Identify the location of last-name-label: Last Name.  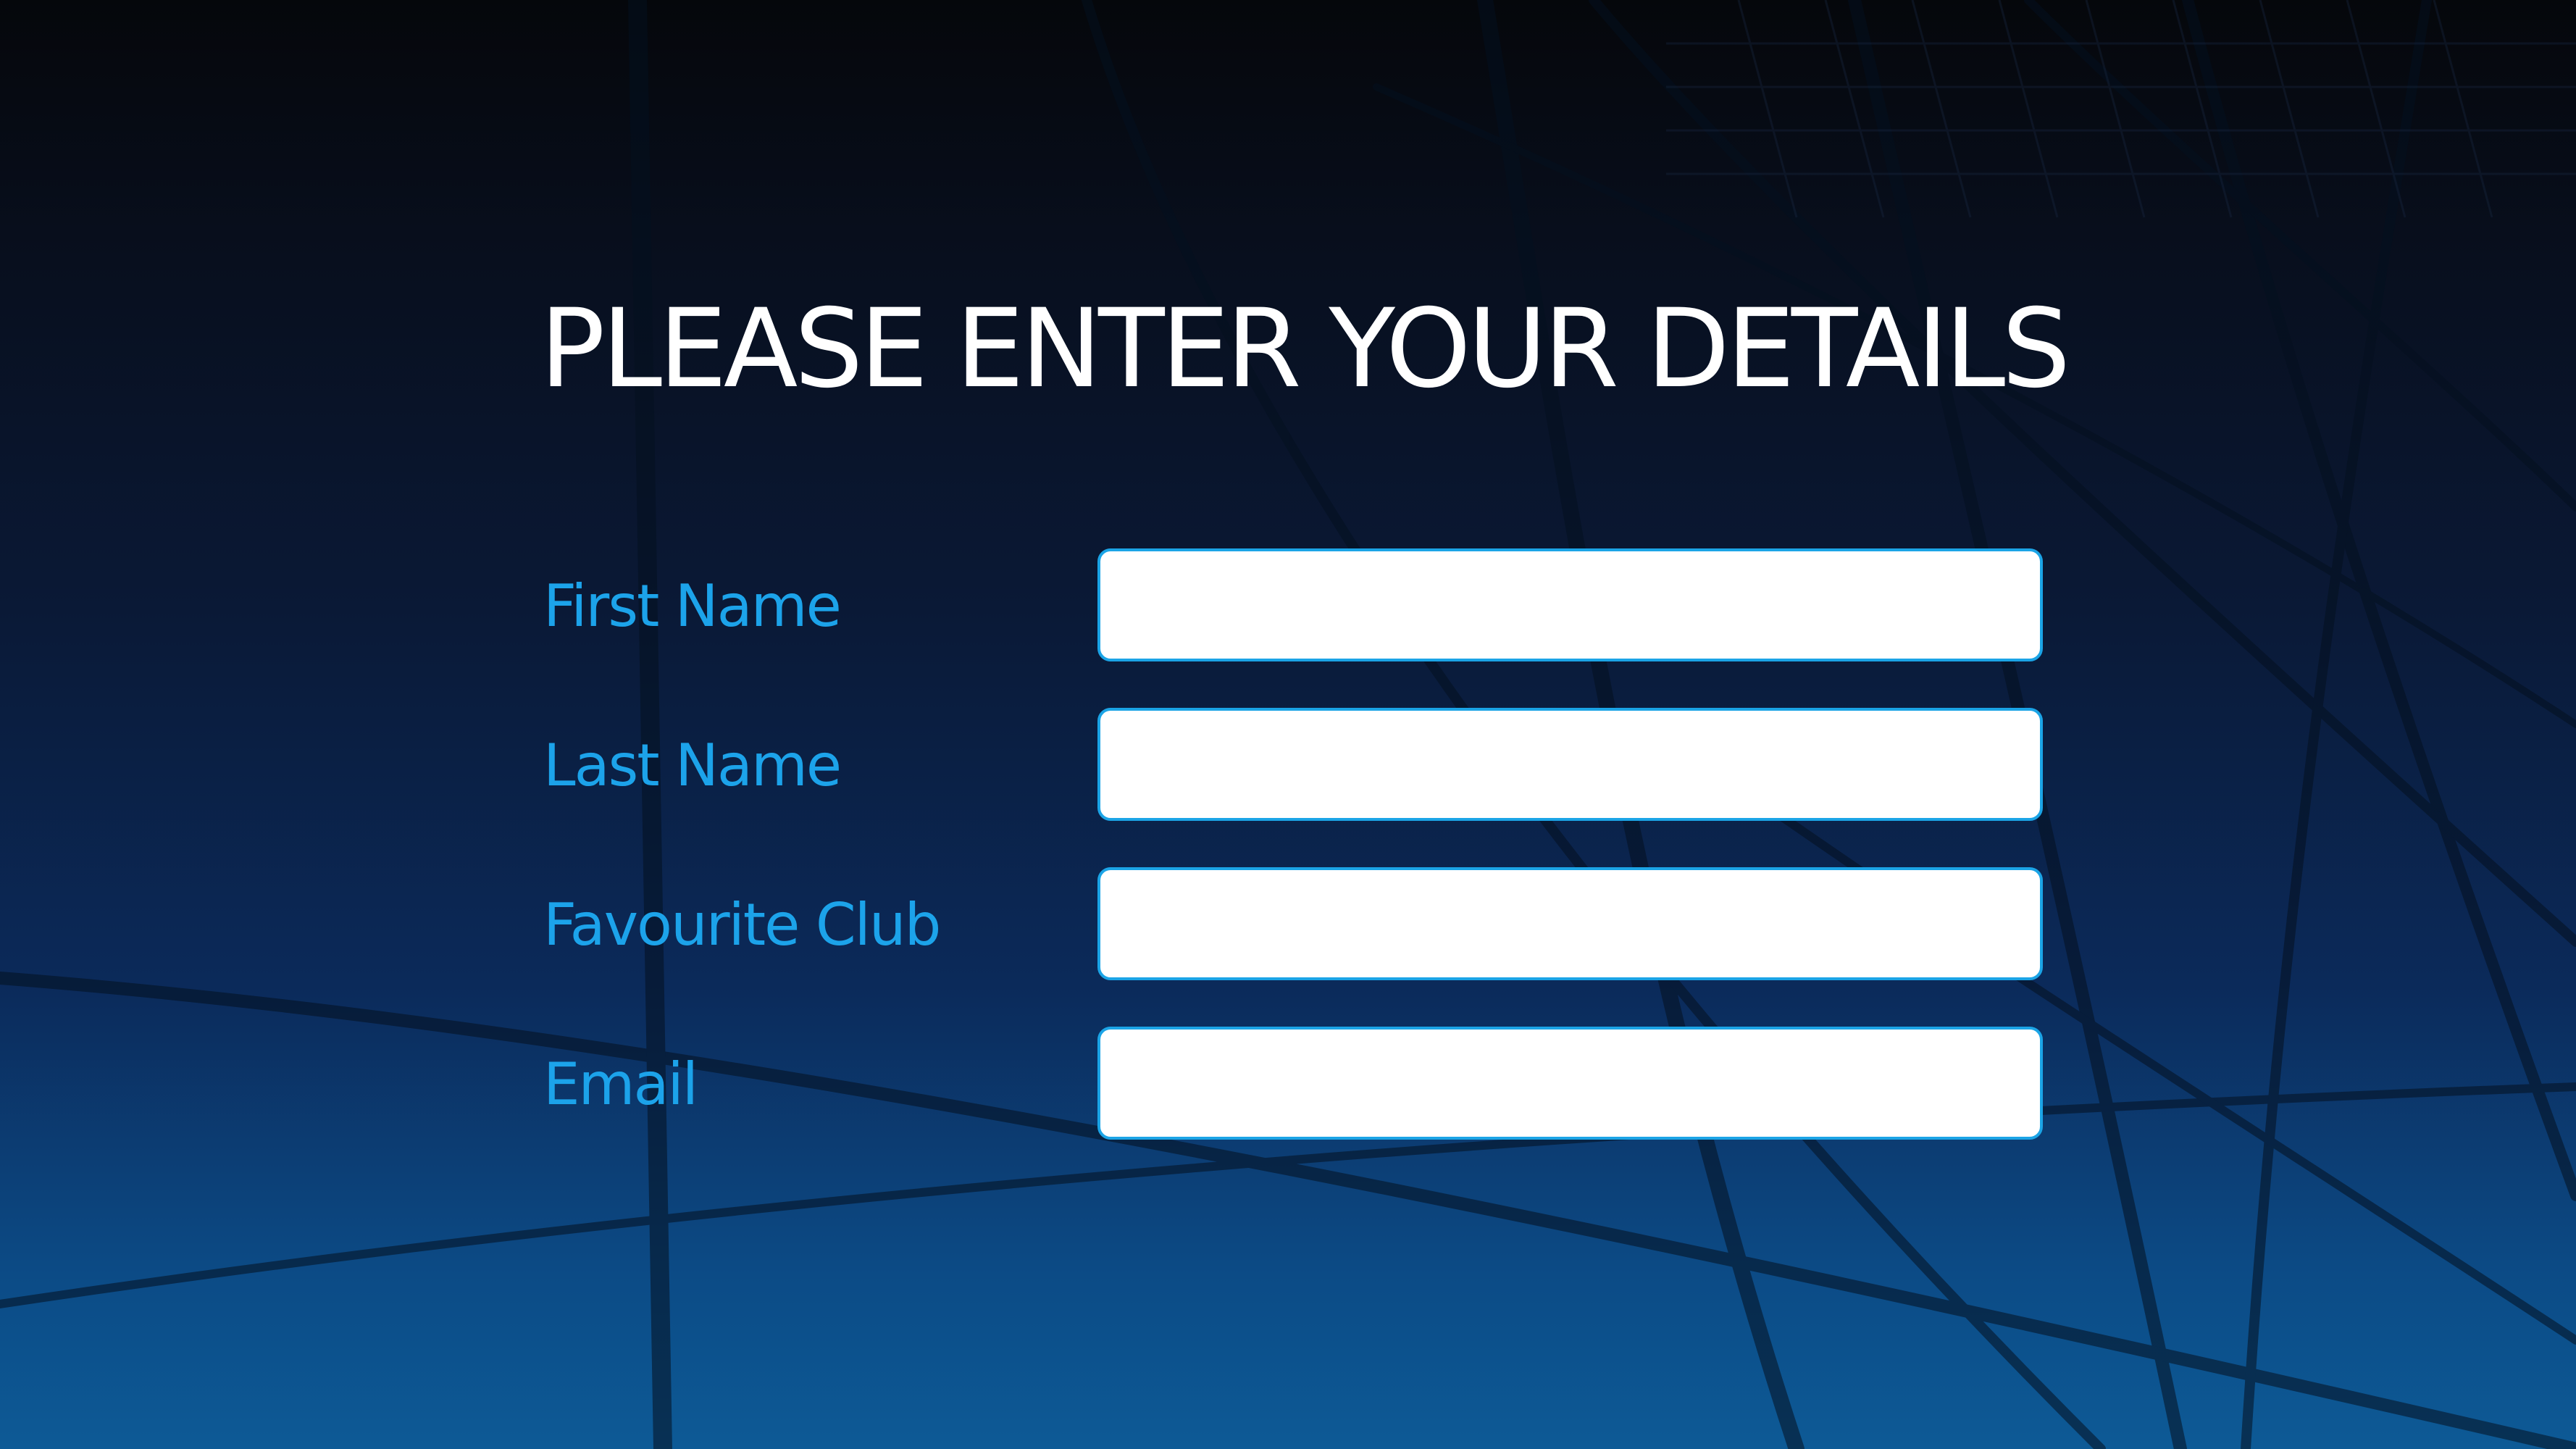
(692, 765).